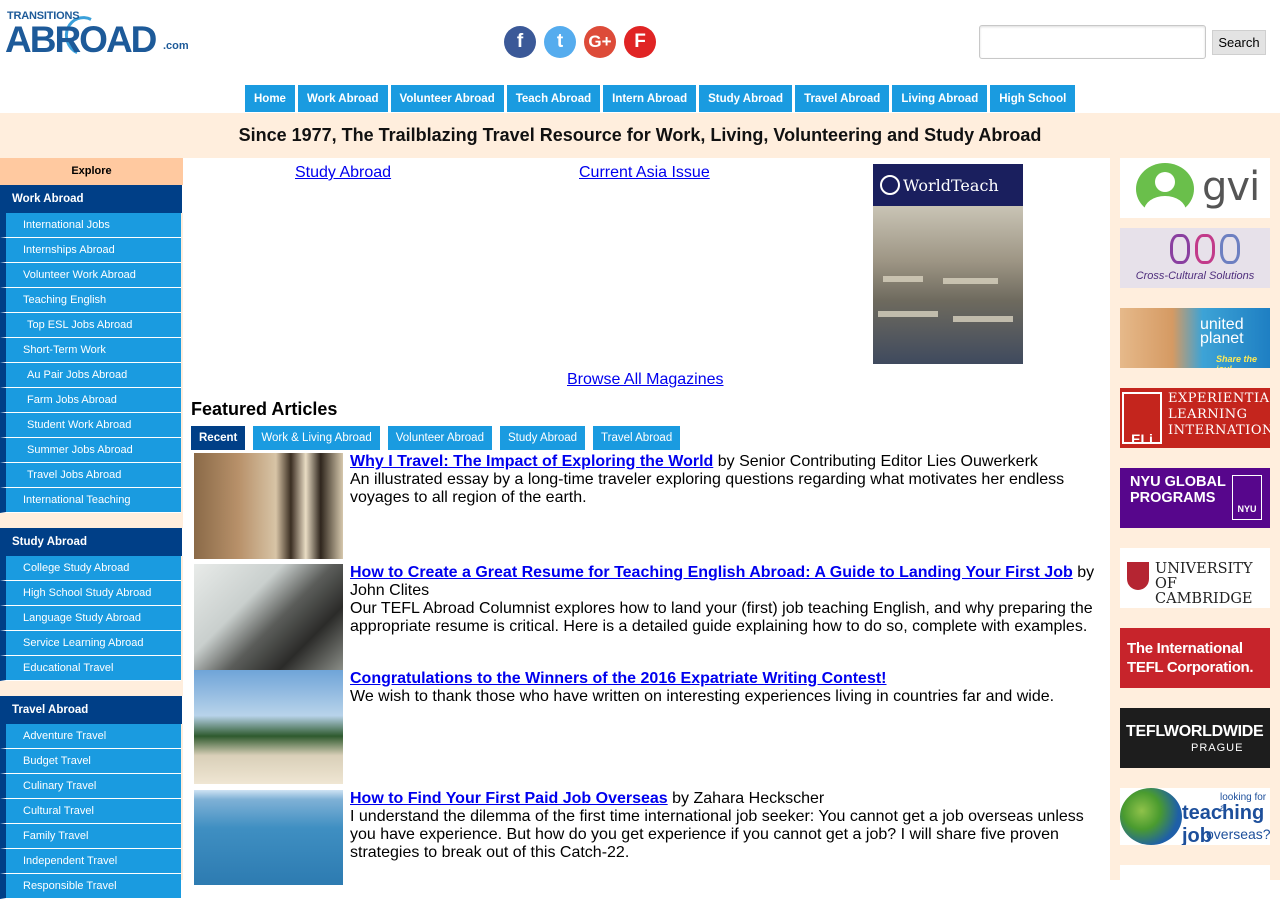  Describe the element at coordinates (1247, 497) in the screenshot. I see `nyu-torch-icon: NYU` at that location.